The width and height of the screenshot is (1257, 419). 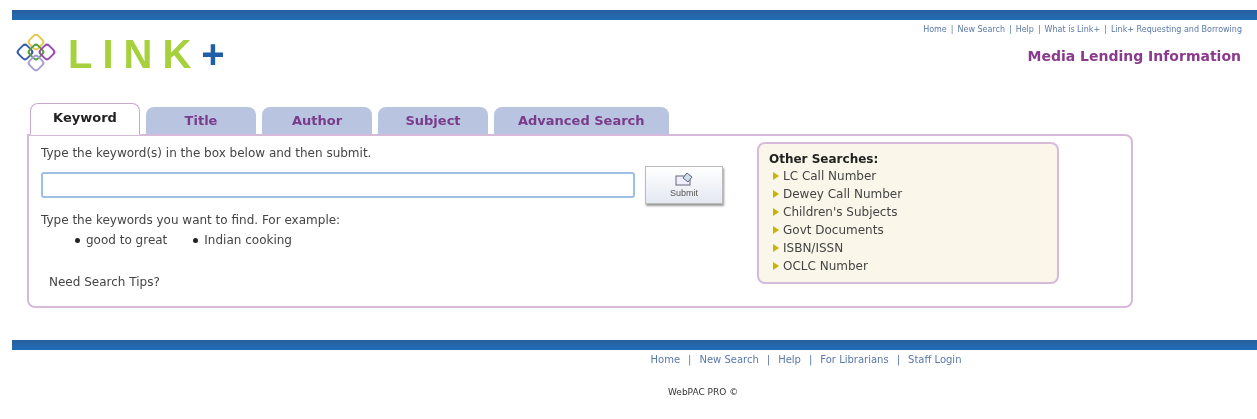 I want to click on nav-link: Help, so click(x=1024, y=29).